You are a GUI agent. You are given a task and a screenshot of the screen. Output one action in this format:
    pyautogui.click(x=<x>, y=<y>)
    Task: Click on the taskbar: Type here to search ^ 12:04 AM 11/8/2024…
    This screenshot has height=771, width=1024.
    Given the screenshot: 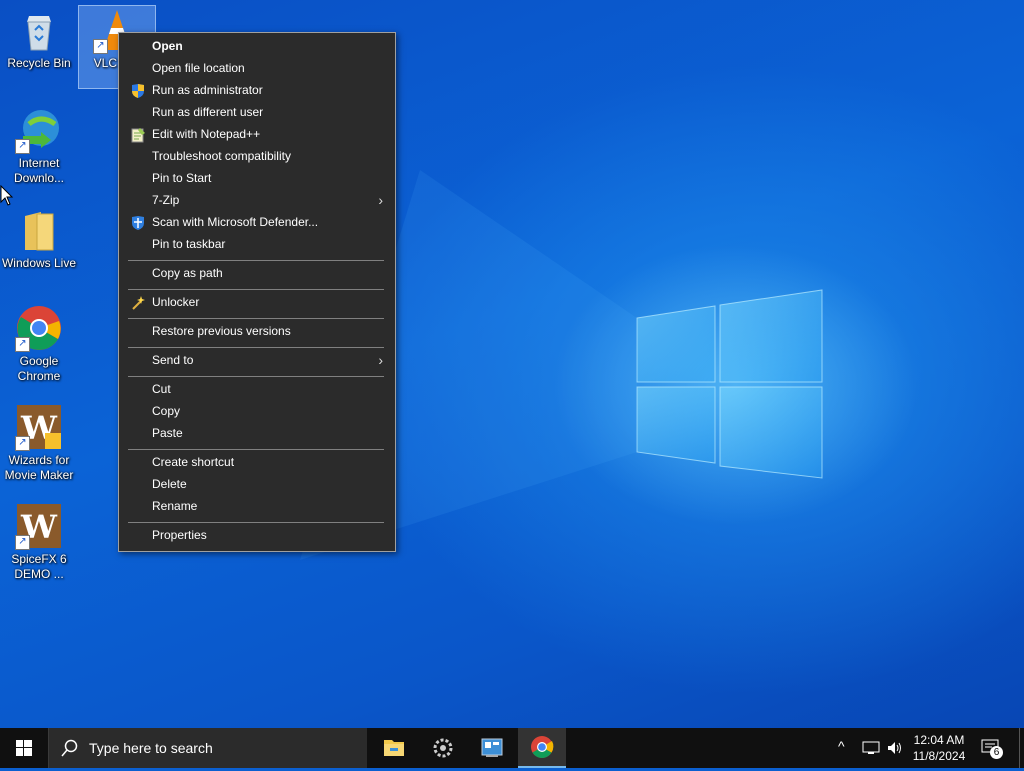 What is the action you would take?
    pyautogui.click(x=512, y=748)
    